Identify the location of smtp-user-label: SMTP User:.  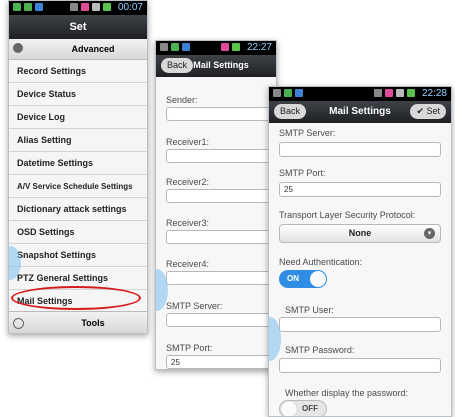
(309, 310).